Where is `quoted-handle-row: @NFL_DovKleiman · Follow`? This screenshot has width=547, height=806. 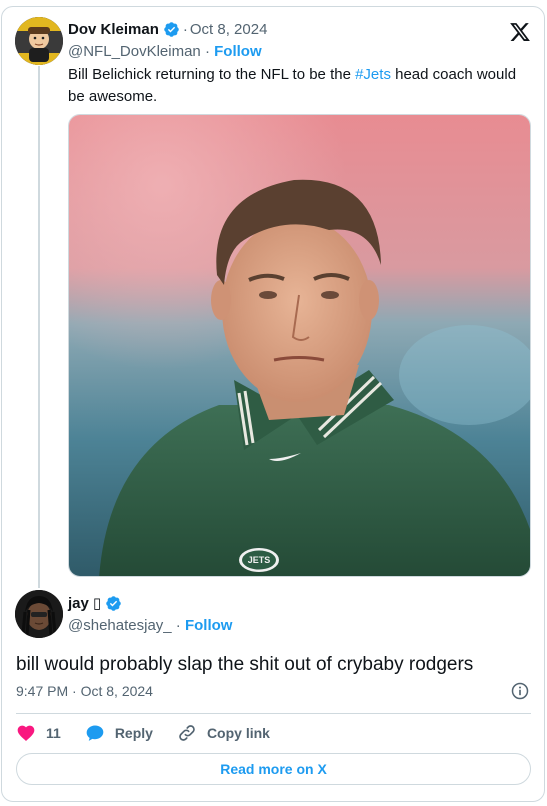
quoted-handle-row: @NFL_DovKleiman · Follow is located at coordinates (165, 51).